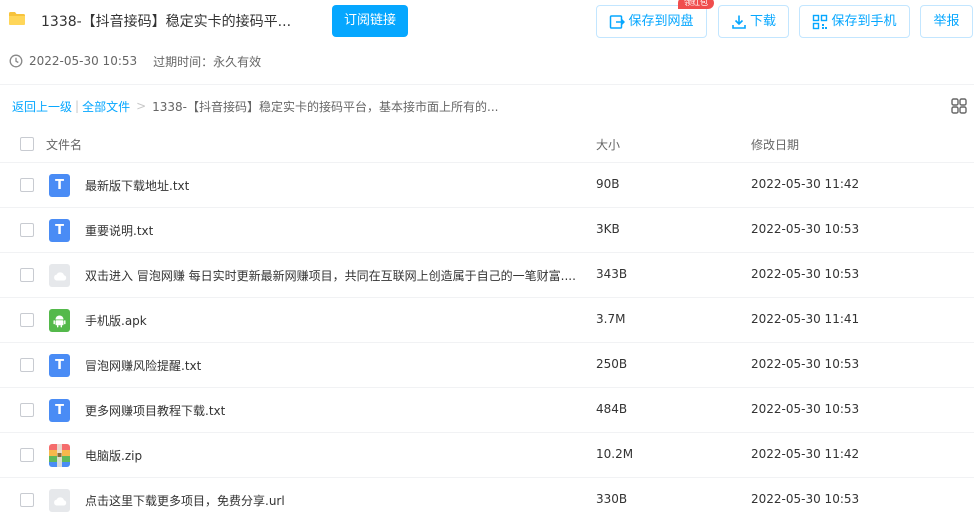  Describe the element at coordinates (119, 230) in the screenshot. I see `file-name: 重要说明.txt` at that location.